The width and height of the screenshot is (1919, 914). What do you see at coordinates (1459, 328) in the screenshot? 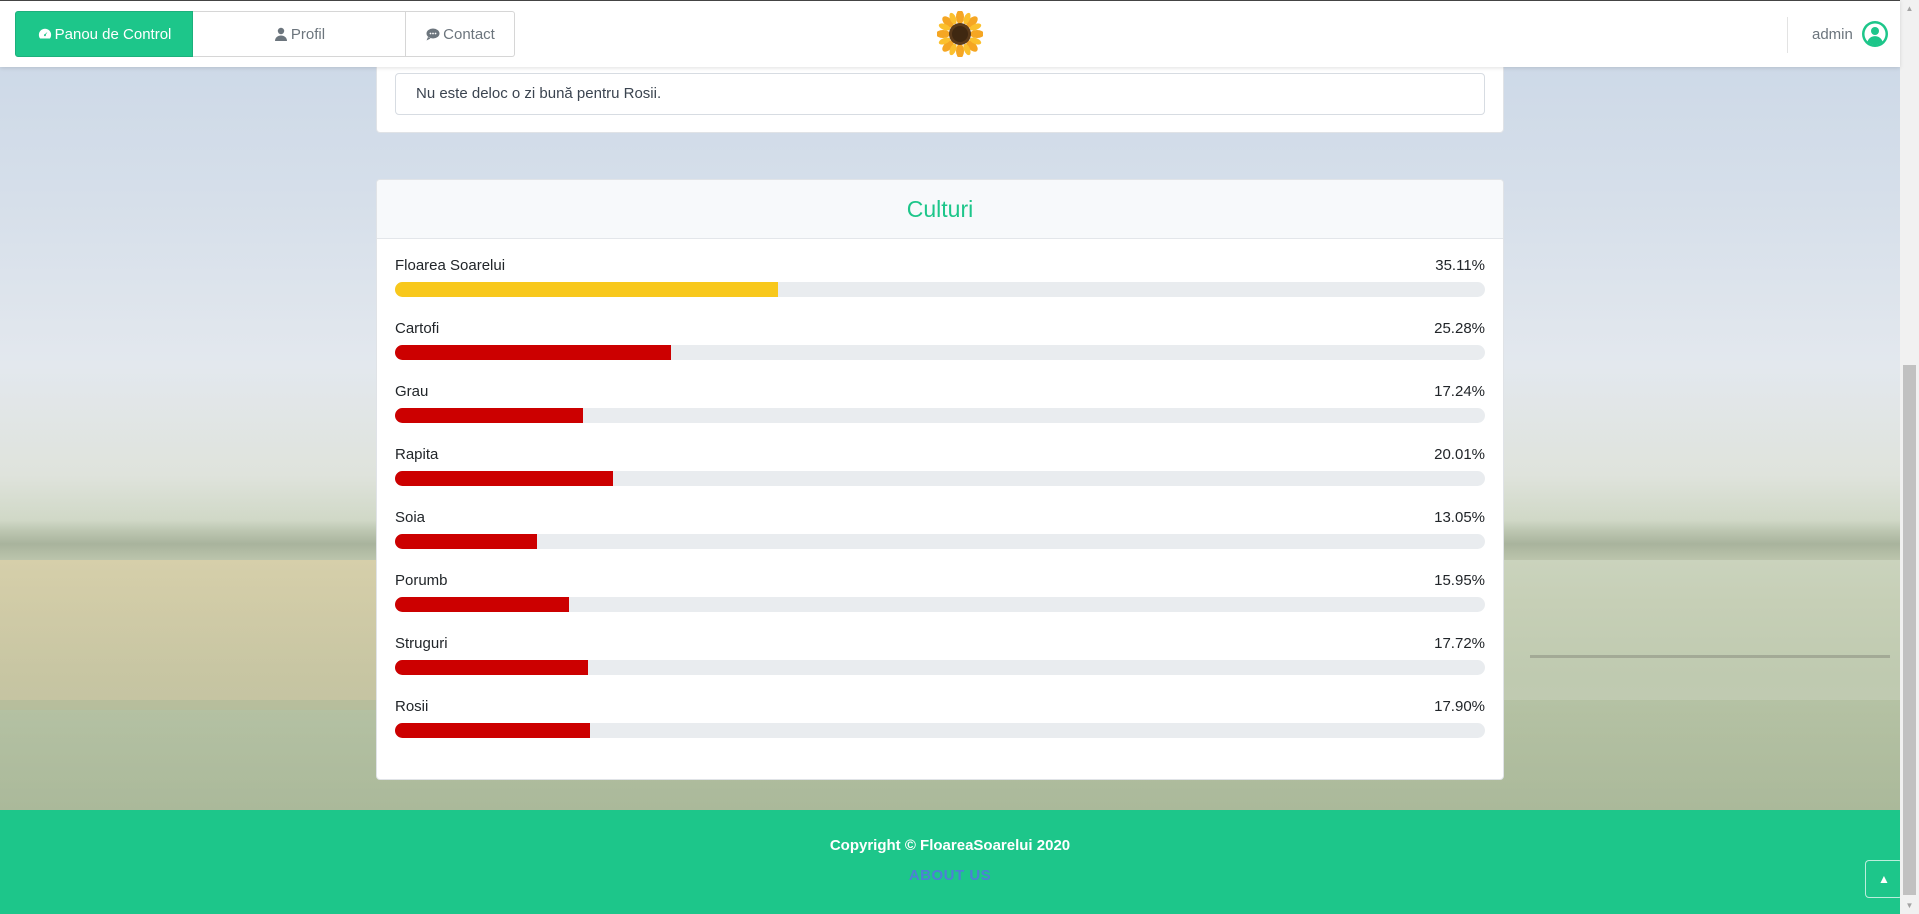
I see `crop-percent: 25.28%` at bounding box center [1459, 328].